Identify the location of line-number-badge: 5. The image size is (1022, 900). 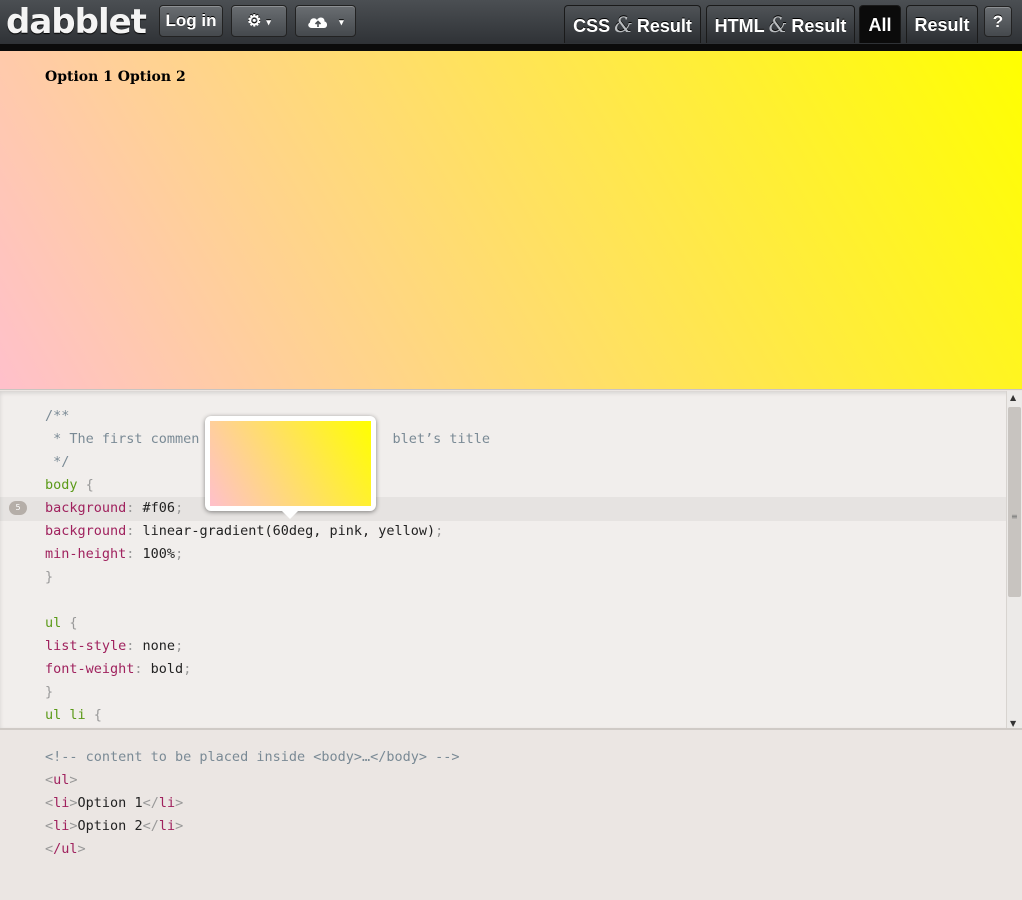
(18, 508).